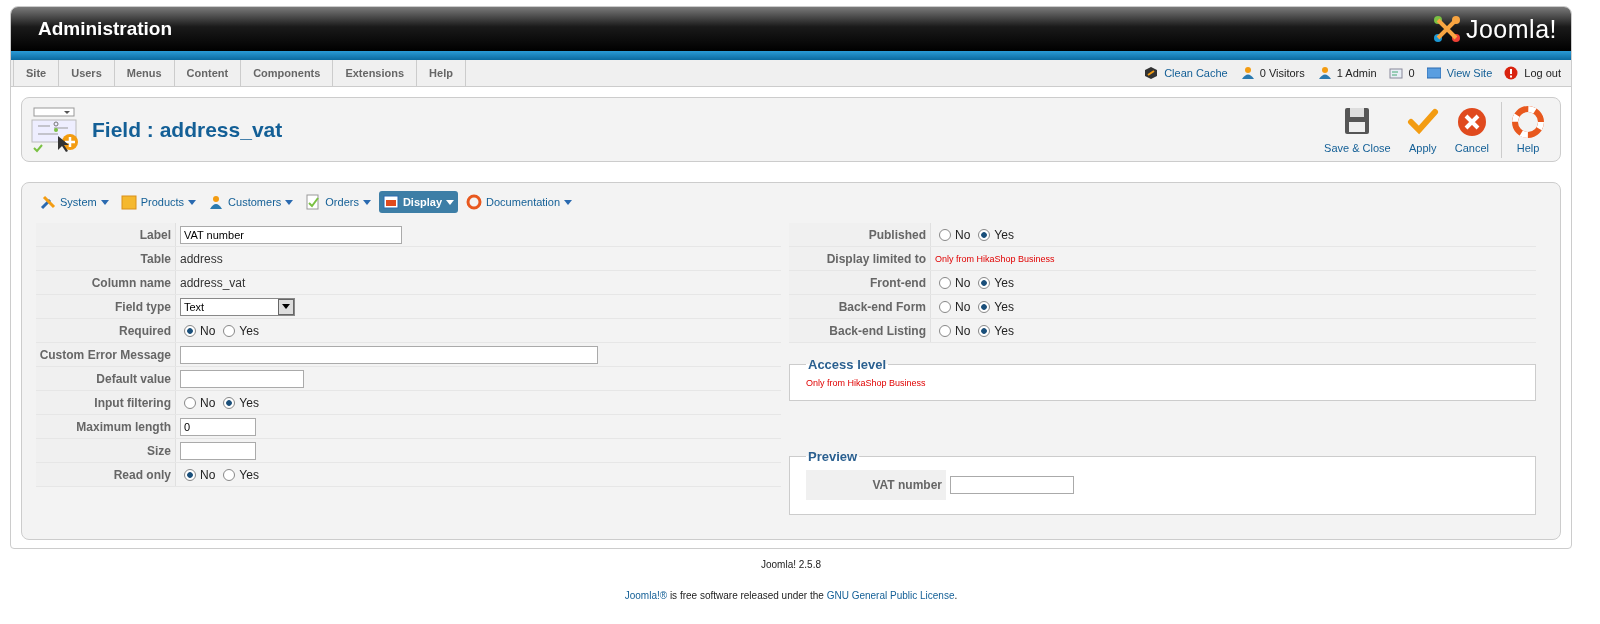 Image resolution: width=1600 pixels, height=624 pixels. Describe the element at coordinates (291, 234) in the screenshot. I see `input-field: VAT number` at that location.